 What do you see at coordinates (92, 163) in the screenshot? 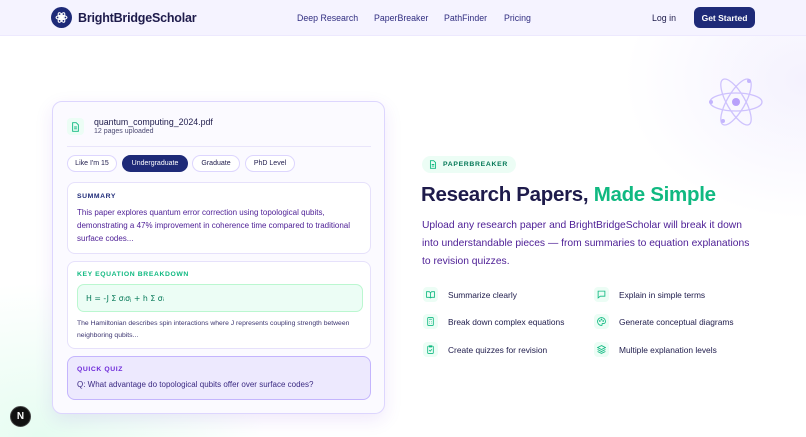
I see `level-like-im-15-button: Like I'm 15` at bounding box center [92, 163].